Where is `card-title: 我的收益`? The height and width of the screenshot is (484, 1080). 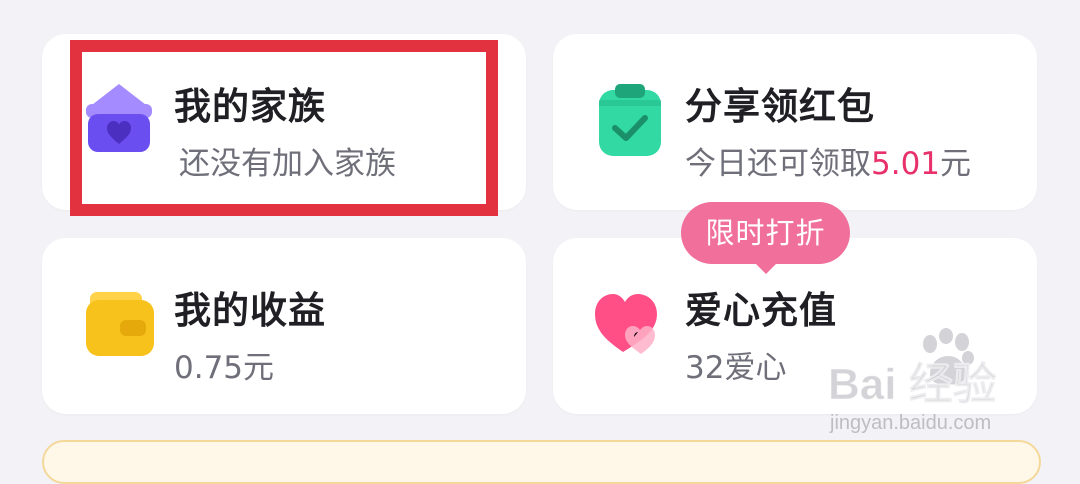
card-title: 我的收益 is located at coordinates (250, 310).